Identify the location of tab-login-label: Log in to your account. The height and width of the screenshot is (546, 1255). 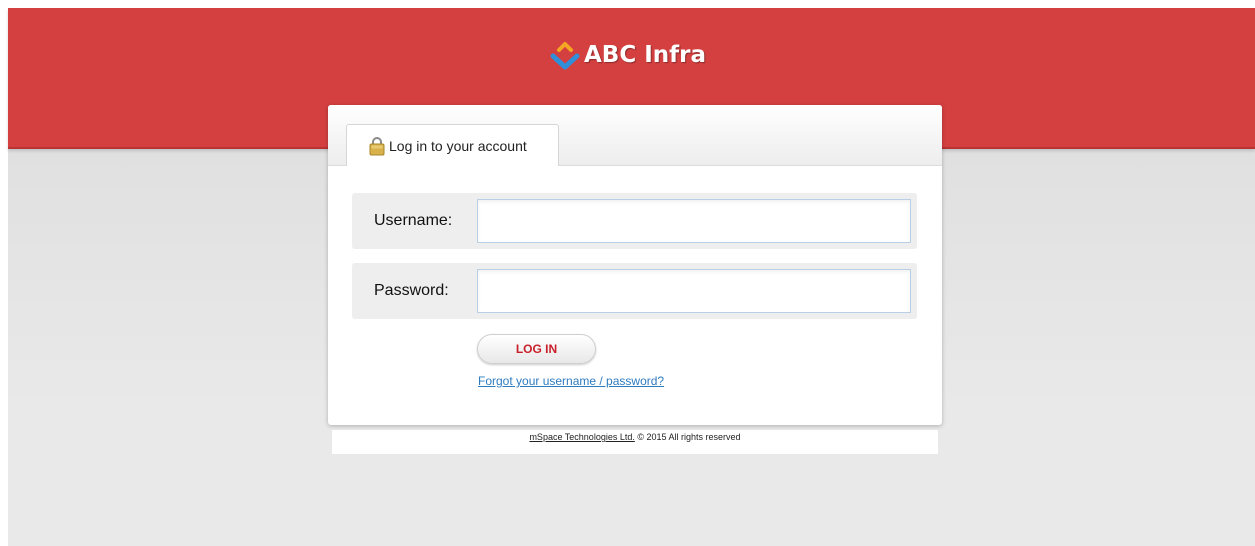
(458, 145).